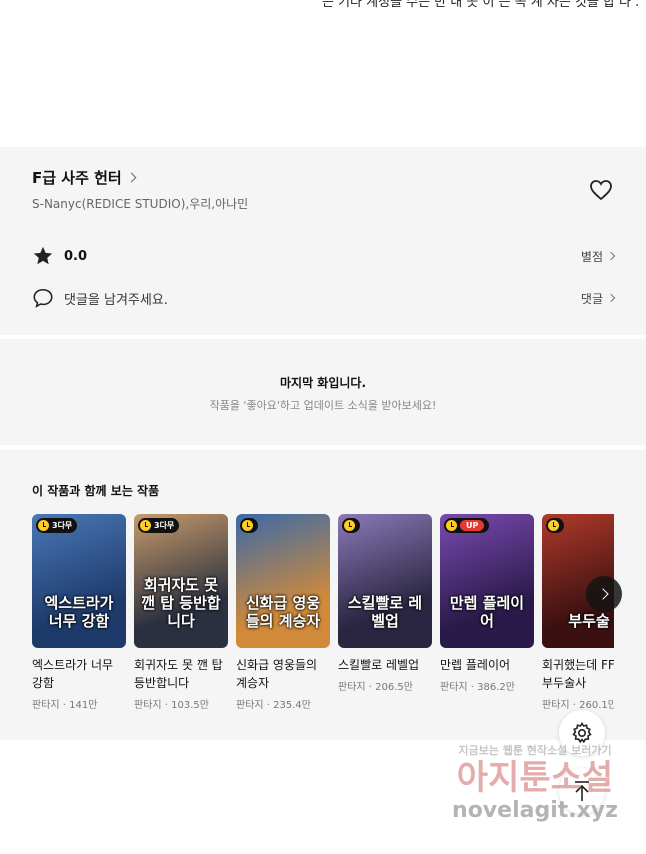 Image resolution: width=646 pixels, height=854 pixels. Describe the element at coordinates (481, 5) in the screenshot. I see `cut-off-text: 는 기다 계정을 수는 반 내 곳 이 는 곡 계 자는 것을 합 다 .` at that location.